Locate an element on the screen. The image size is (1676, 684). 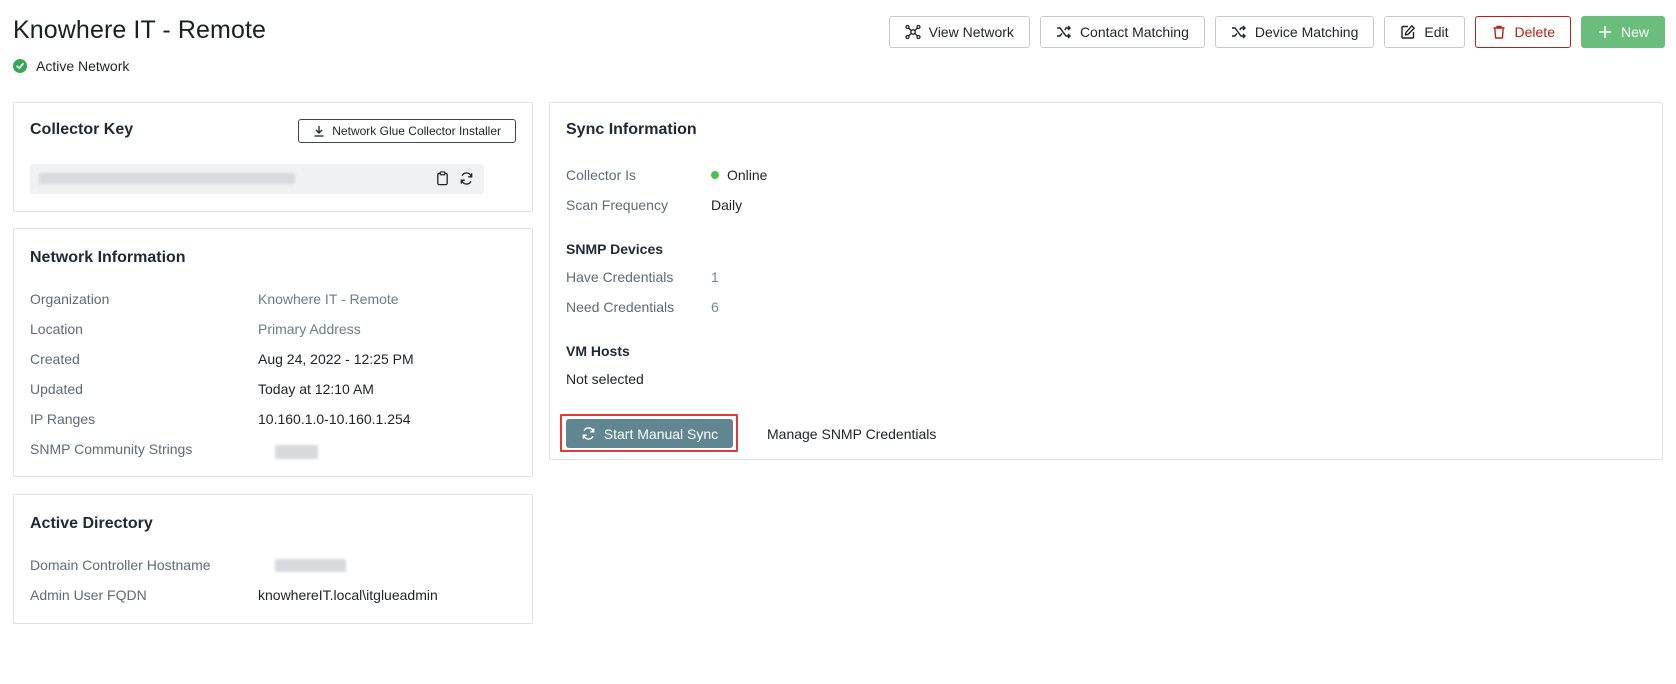
view-network-button: View Network is located at coordinates (959, 32).